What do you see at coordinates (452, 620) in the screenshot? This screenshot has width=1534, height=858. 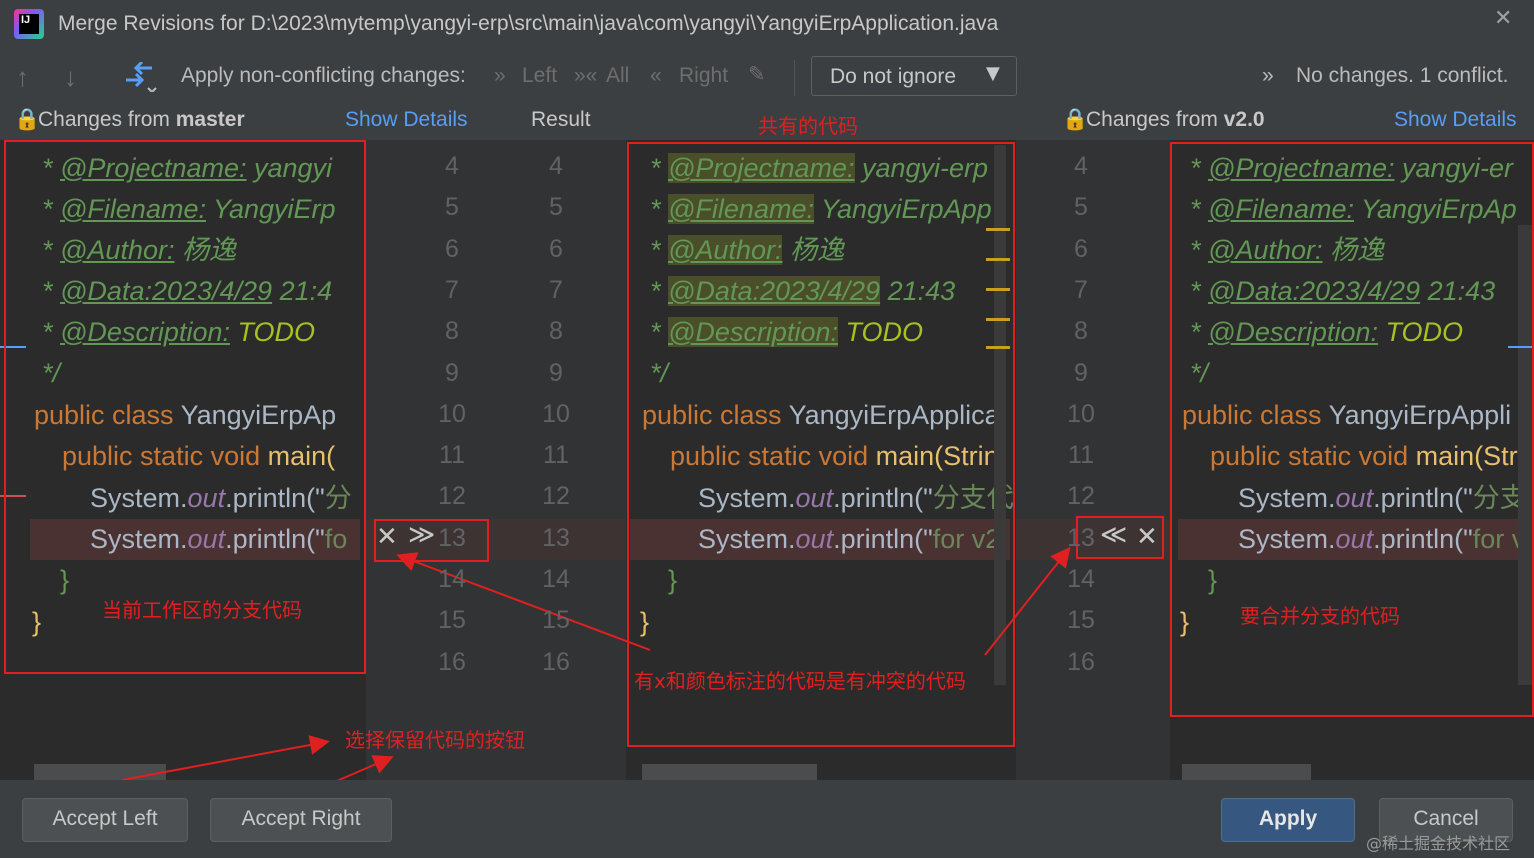 I see `left-line-number: 15` at bounding box center [452, 620].